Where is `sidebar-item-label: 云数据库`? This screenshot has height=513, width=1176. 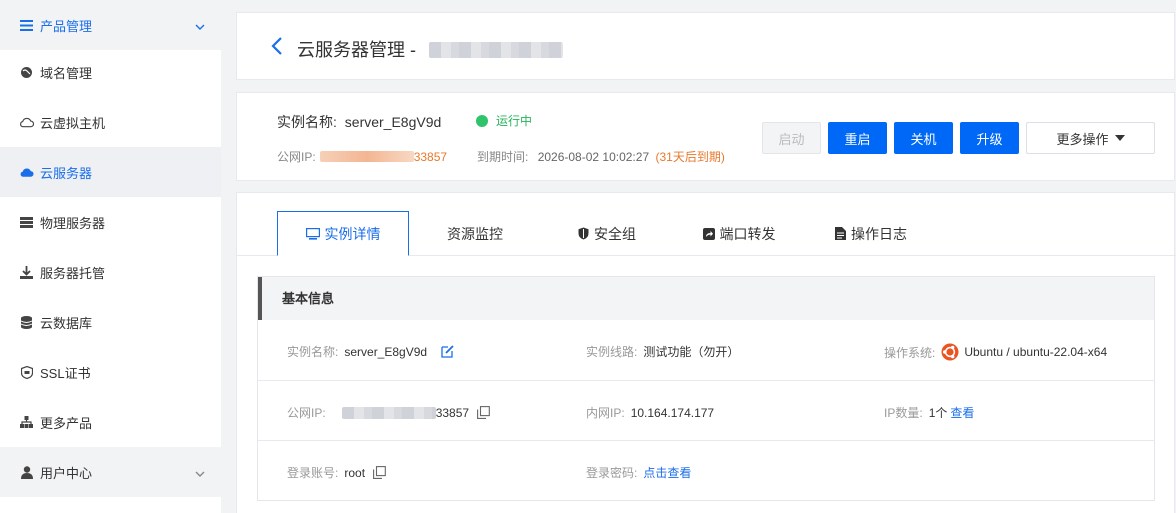
sidebar-item-label: 云数据库 is located at coordinates (66, 323).